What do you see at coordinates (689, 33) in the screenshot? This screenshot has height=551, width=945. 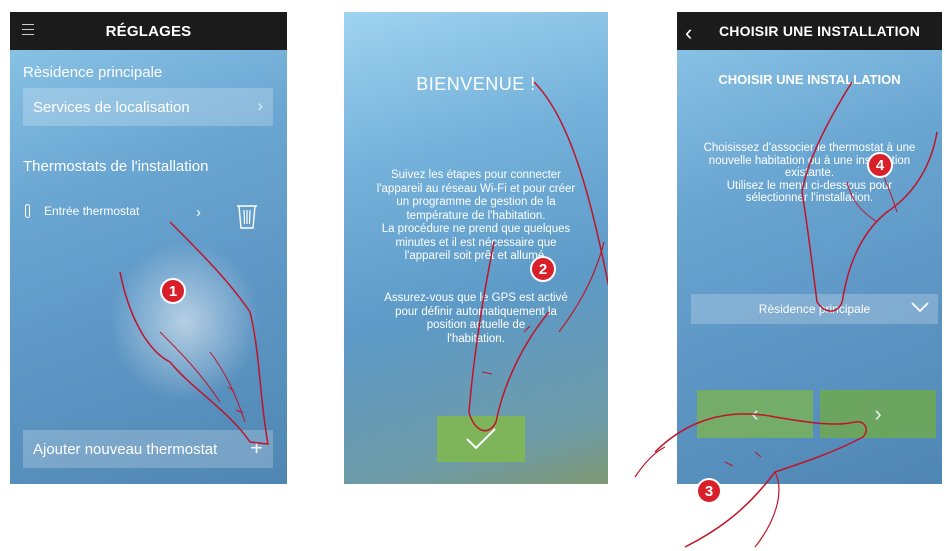 I see `back-chevron-icon: ‹` at bounding box center [689, 33].